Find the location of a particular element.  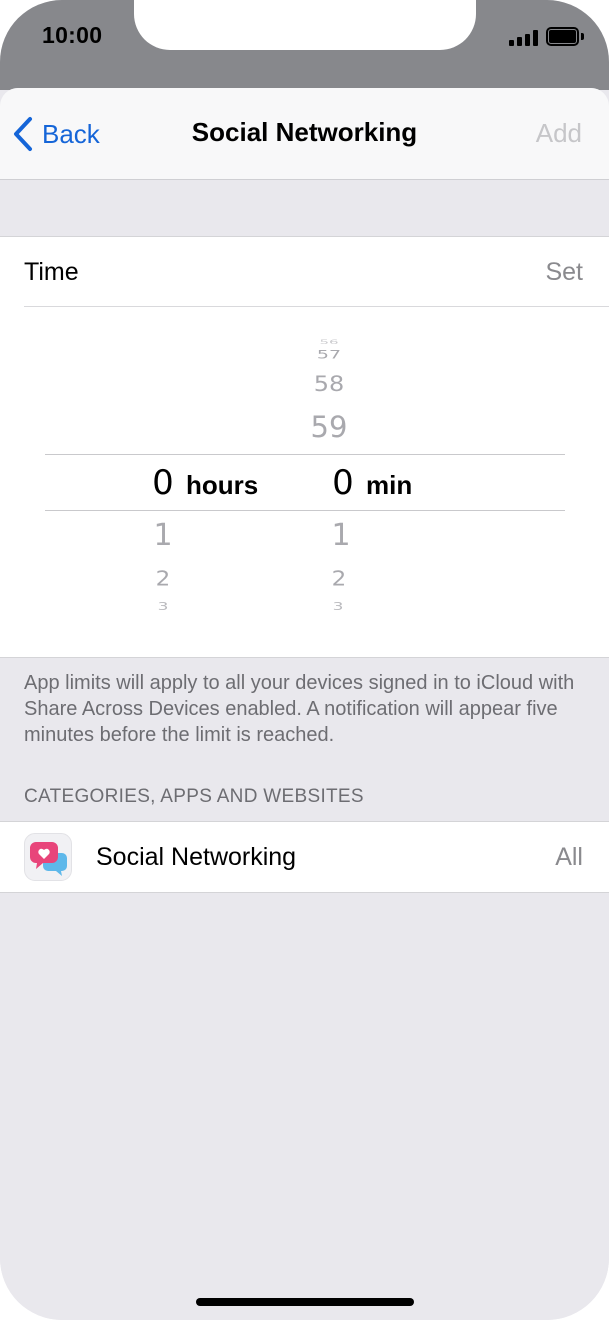

minutes-option: 56 is located at coordinates (329, 341).